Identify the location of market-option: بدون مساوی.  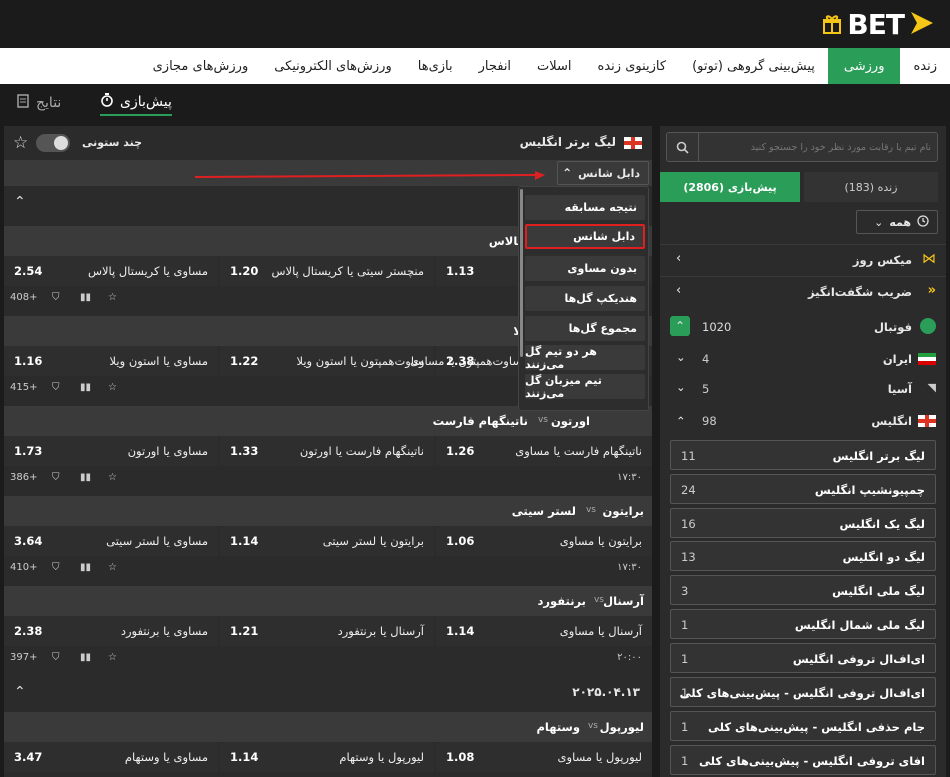
(585, 268).